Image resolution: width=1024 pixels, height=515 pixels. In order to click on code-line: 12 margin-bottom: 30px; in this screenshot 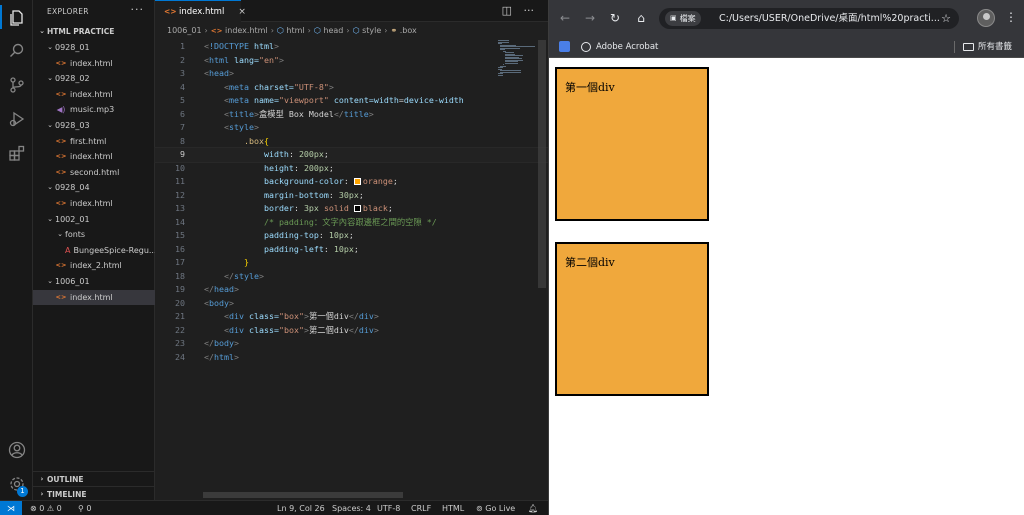, I will do `click(351, 196)`.